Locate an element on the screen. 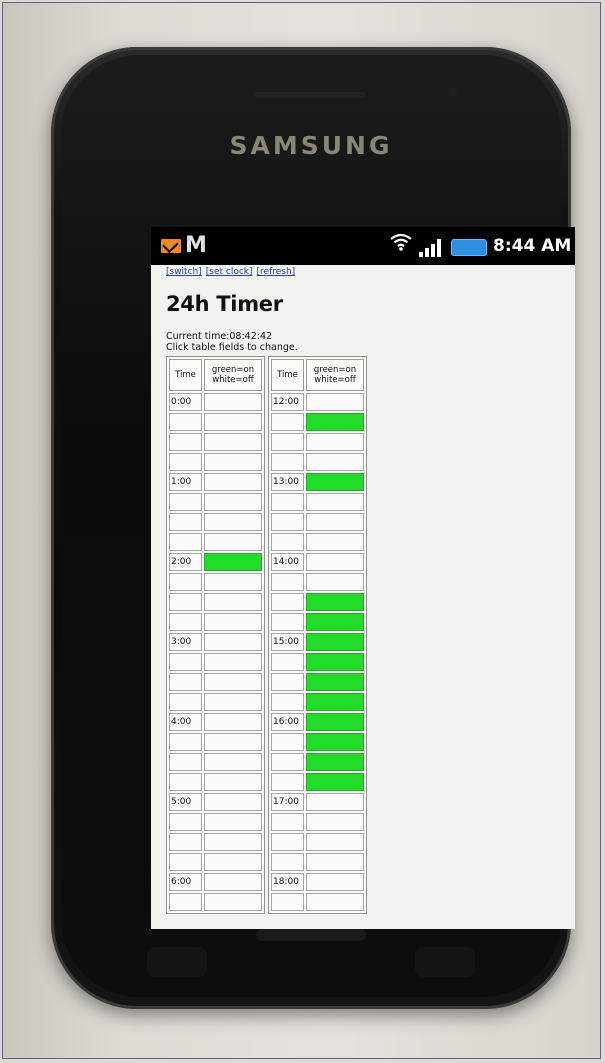 The height and width of the screenshot is (1063, 605). mail-icon is located at coordinates (171, 246).